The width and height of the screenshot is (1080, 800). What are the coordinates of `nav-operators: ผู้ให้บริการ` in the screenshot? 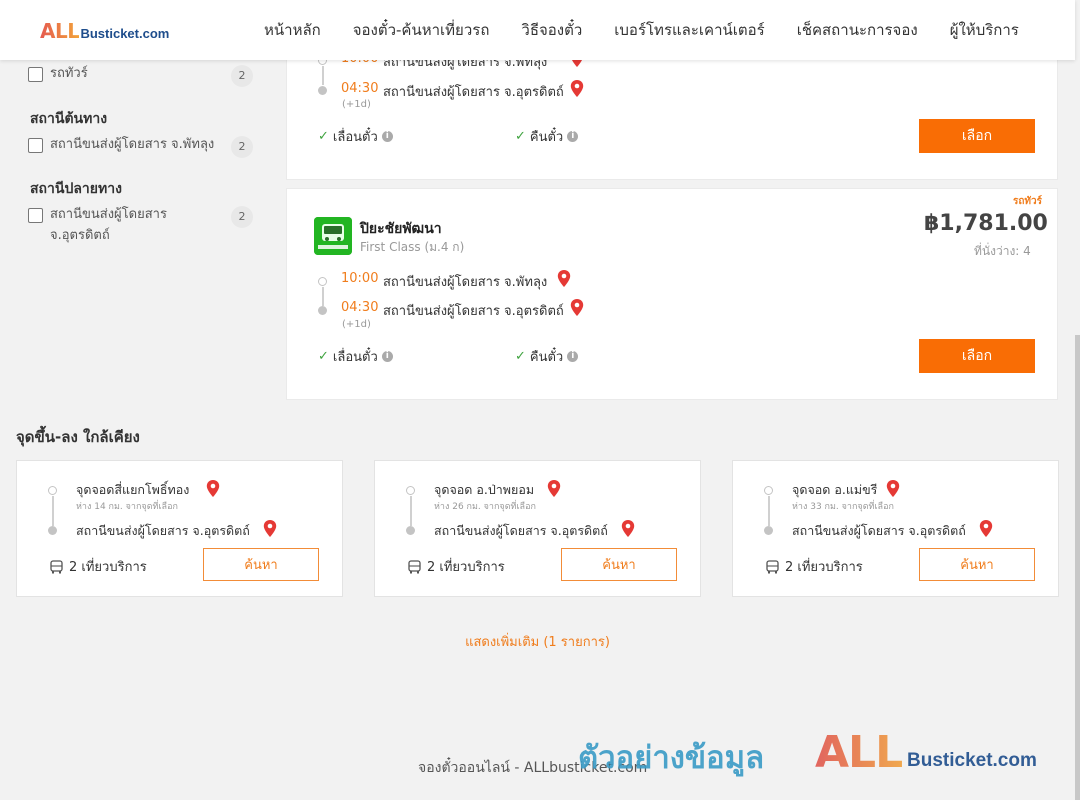 It's located at (984, 30).